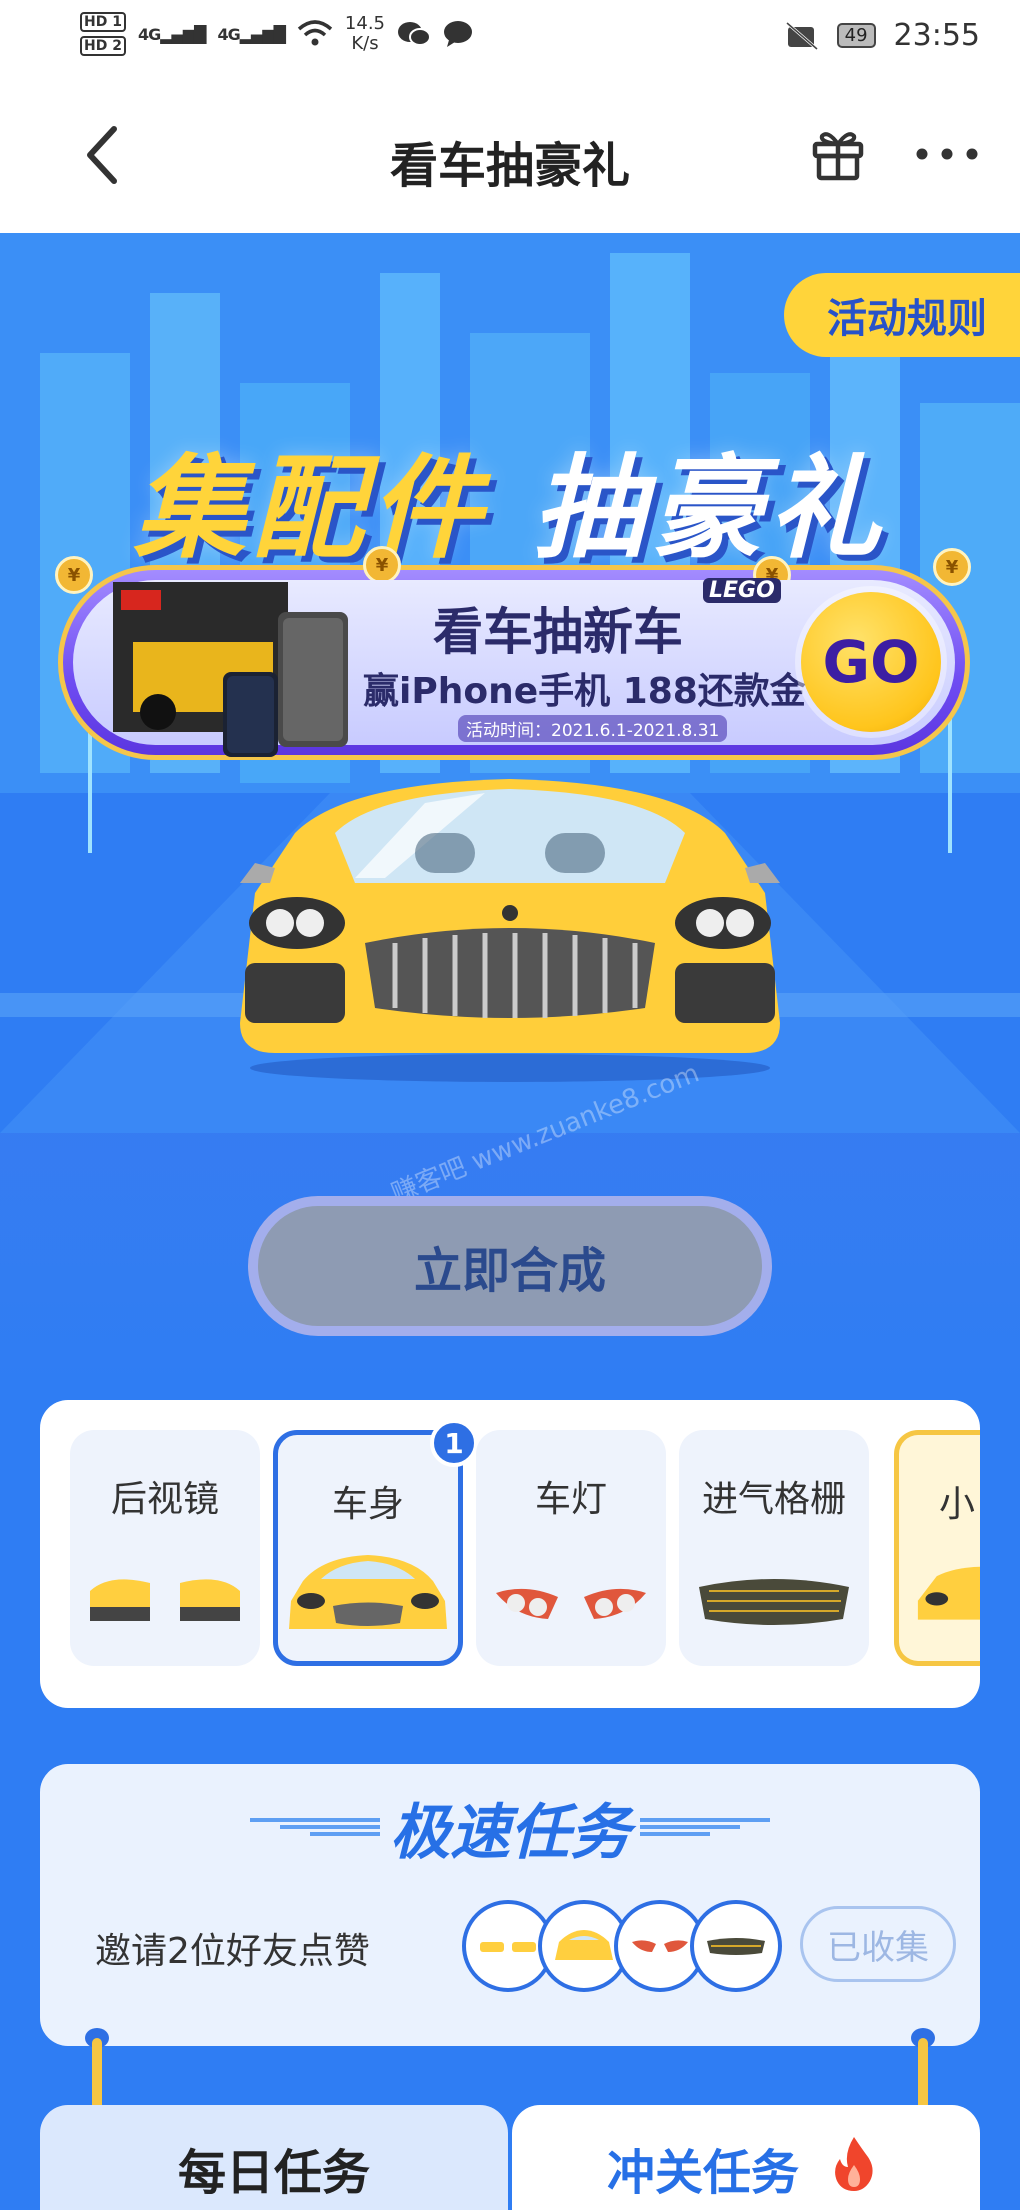 The width and height of the screenshot is (1020, 2210). Describe the element at coordinates (103, 22) in the screenshot. I see `hd1-indicator: HD 1` at that location.